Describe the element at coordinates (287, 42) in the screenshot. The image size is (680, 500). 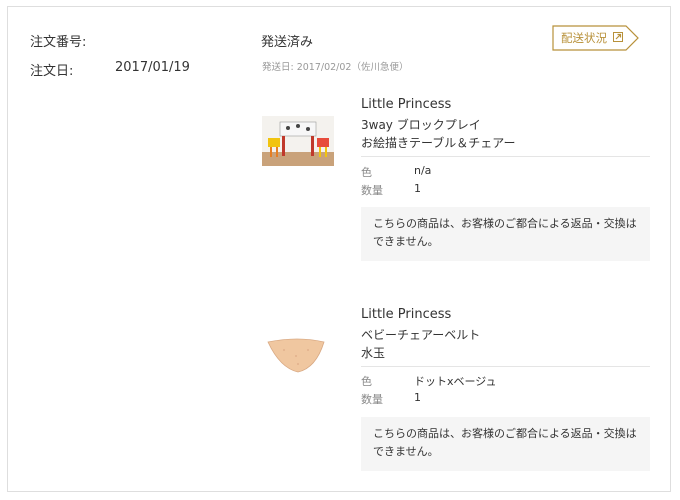
I see `shipping-status: 発送済み` at that location.